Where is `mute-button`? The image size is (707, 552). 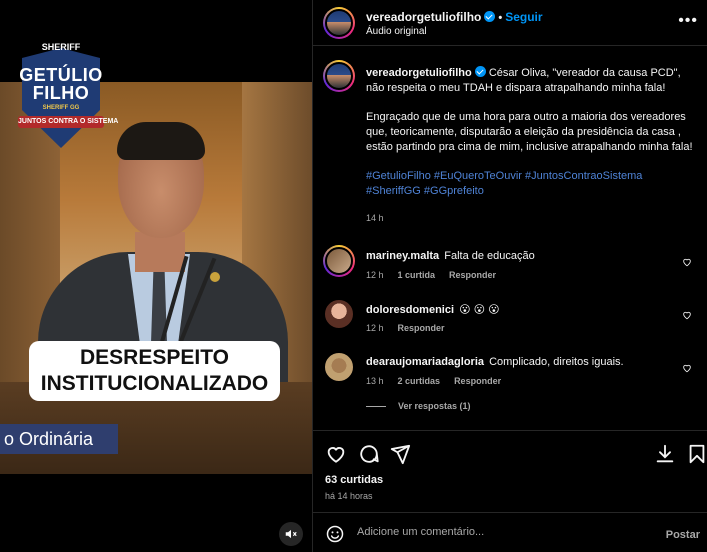
mute-button is located at coordinates (291, 534).